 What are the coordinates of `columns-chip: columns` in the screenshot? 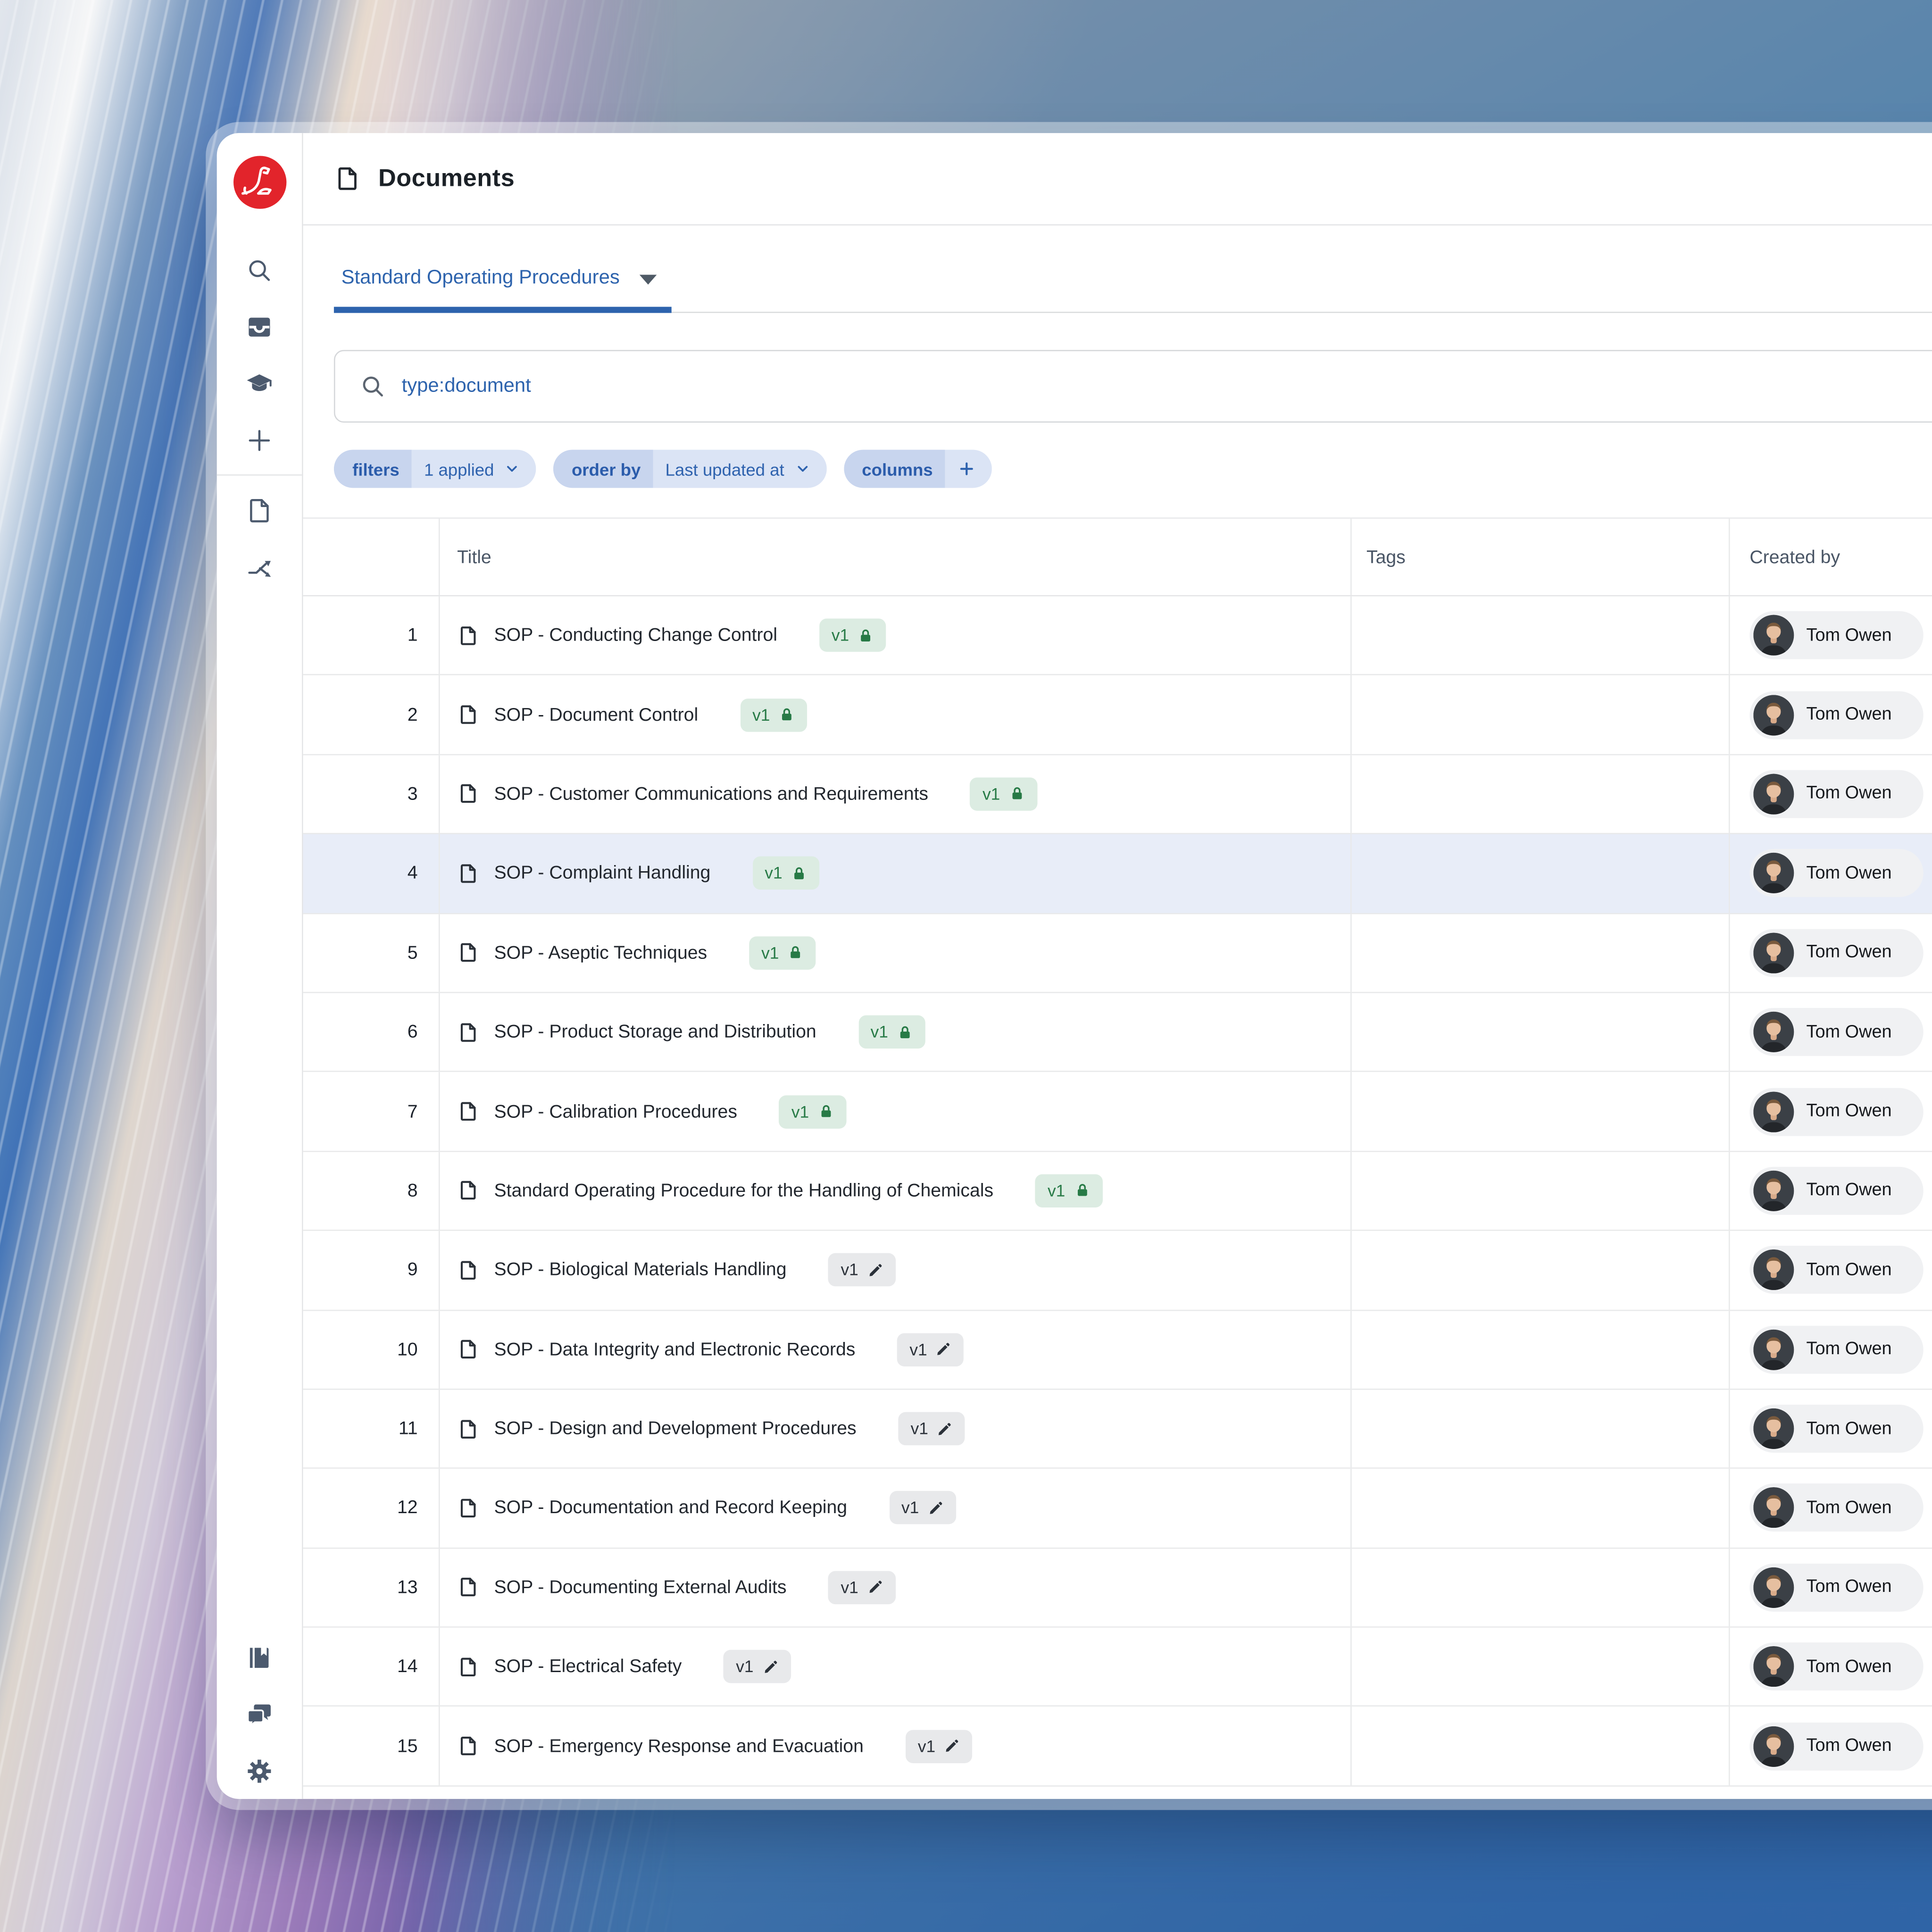 It's located at (918, 469).